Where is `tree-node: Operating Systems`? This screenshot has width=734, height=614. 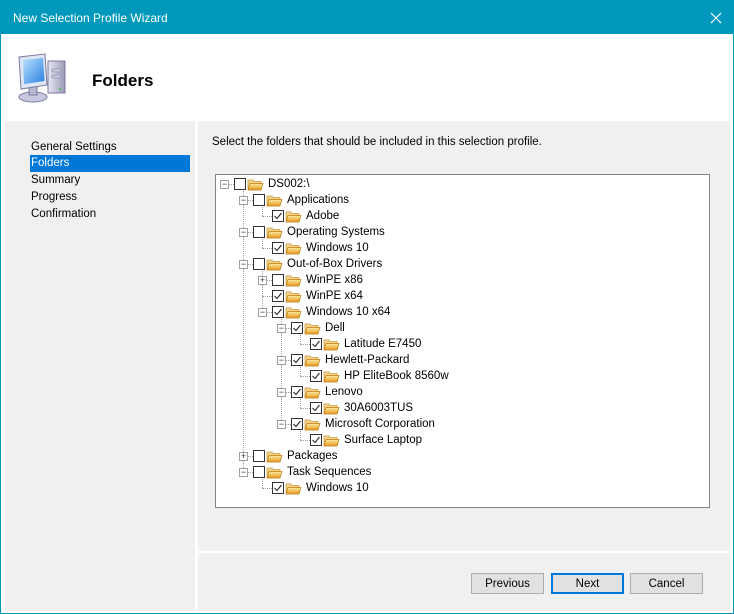
tree-node: Operating Systems is located at coordinates (319, 232).